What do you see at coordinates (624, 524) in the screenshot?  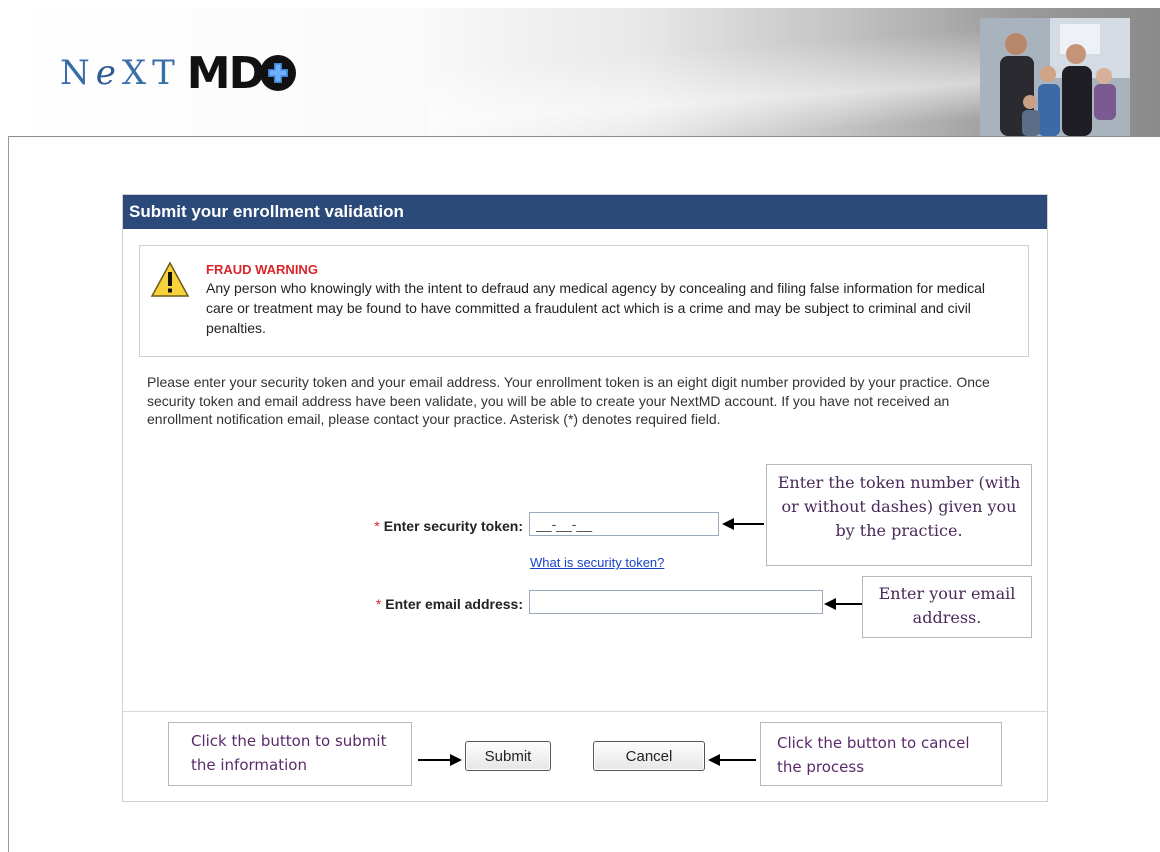 I see `security-token-input` at bounding box center [624, 524].